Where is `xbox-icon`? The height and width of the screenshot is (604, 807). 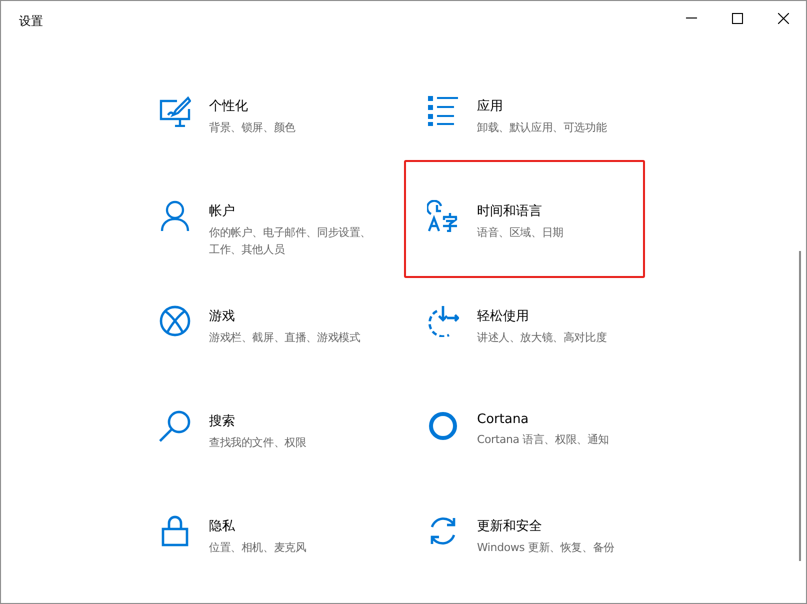 xbox-icon is located at coordinates (175, 321).